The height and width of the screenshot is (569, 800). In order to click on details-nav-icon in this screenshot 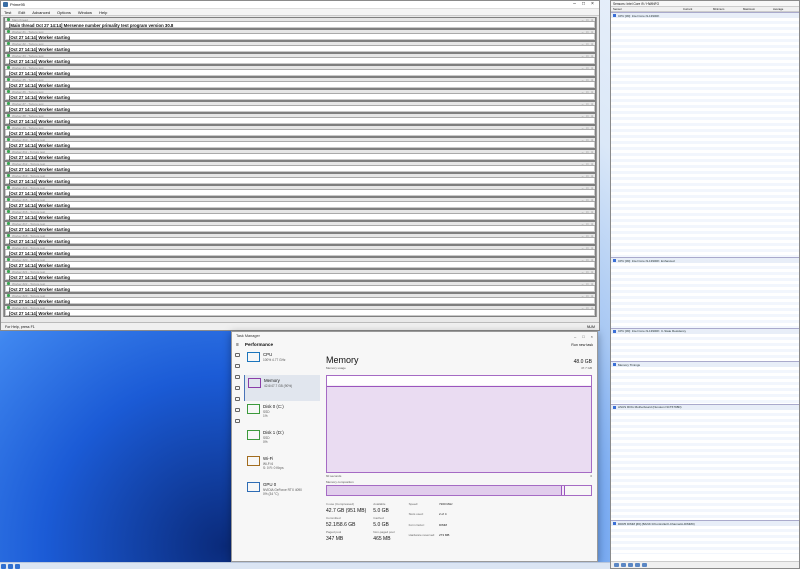, I will do `click(237, 410)`.